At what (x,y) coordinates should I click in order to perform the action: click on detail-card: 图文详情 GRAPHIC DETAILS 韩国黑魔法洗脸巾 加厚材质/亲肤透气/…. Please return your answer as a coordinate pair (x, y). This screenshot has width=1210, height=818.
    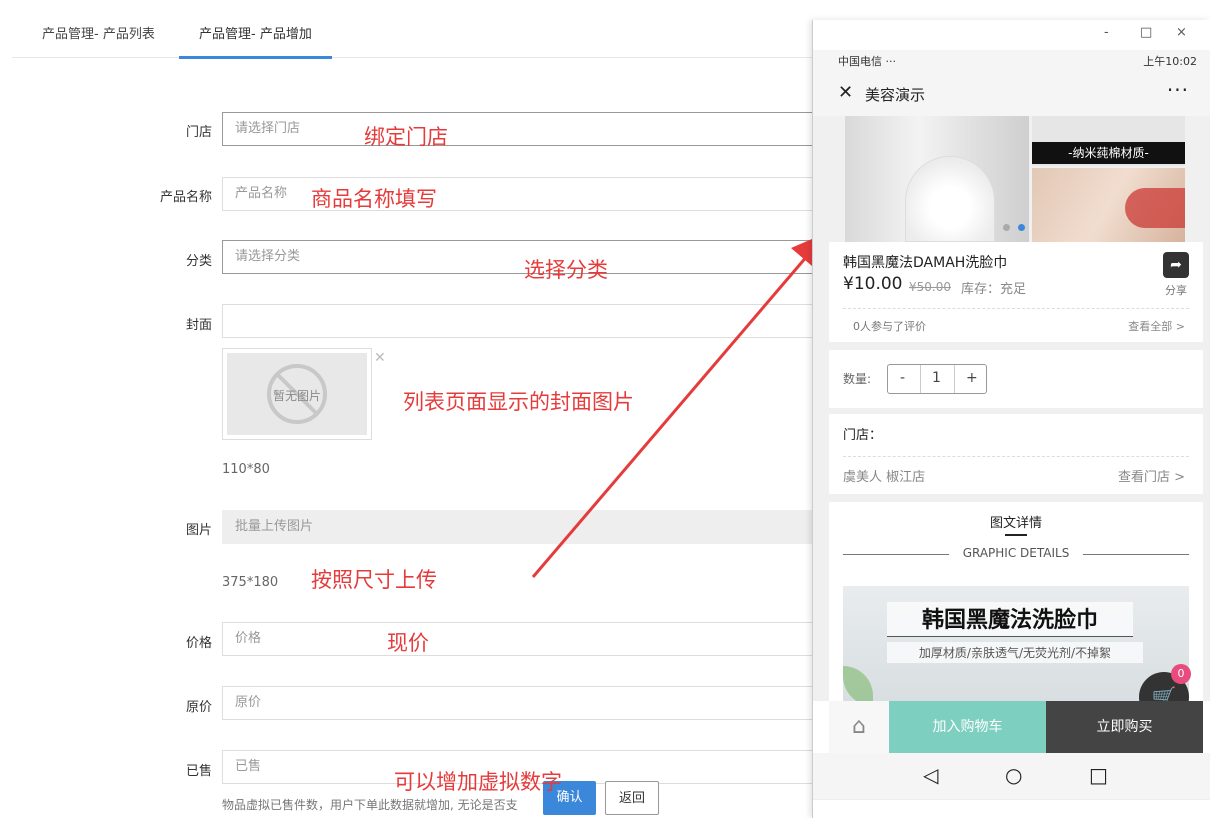
    Looking at the image, I should click on (1016, 601).